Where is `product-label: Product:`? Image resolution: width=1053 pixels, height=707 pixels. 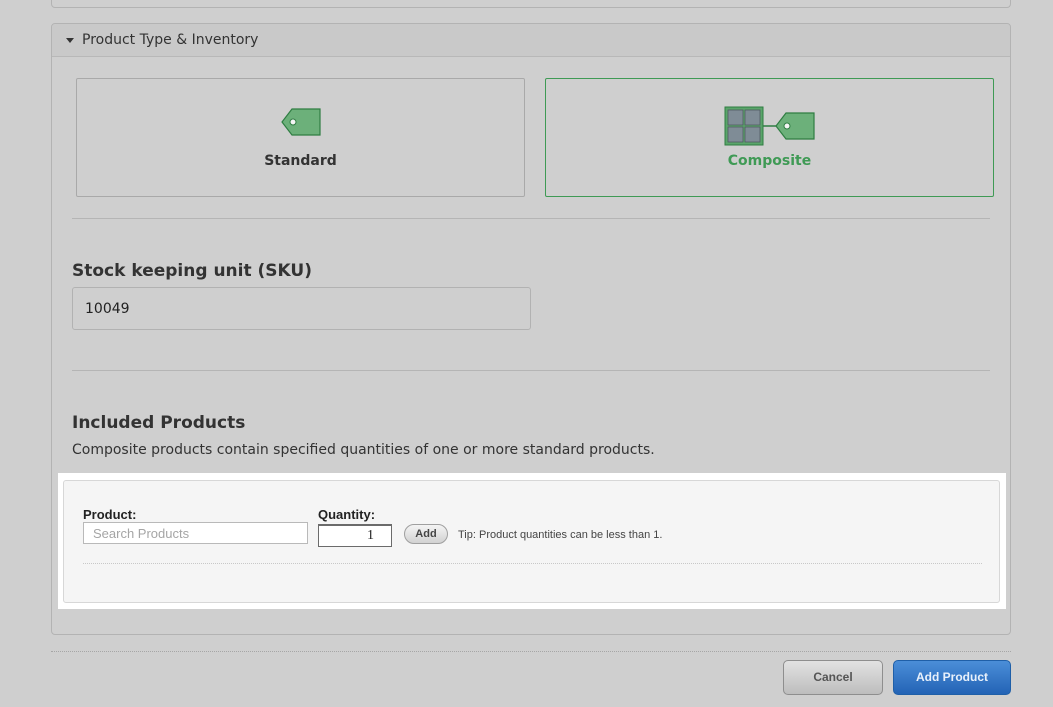 product-label: Product: is located at coordinates (110, 514).